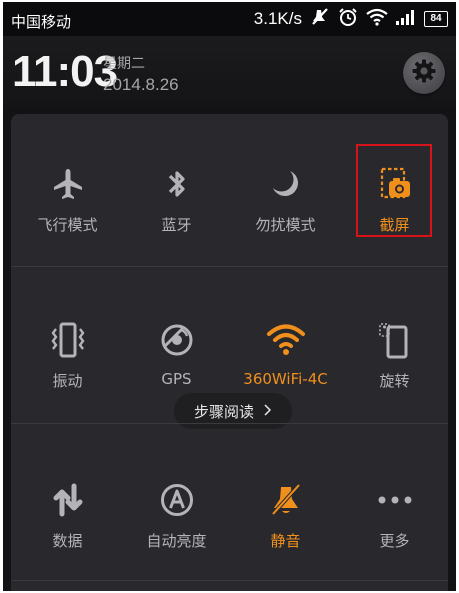 Image resolution: width=459 pixels, height=593 pixels. I want to click on weekday: 星期二, so click(124, 64).